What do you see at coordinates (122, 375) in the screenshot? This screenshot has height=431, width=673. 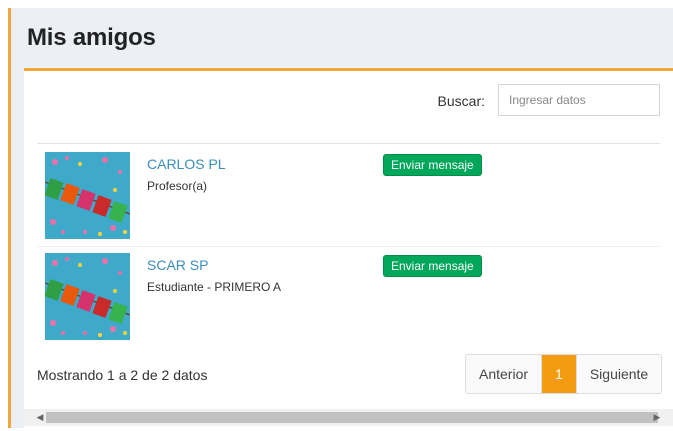 I see `table-info-text: Mostrando 1 a 2 de 2 datos` at bounding box center [122, 375].